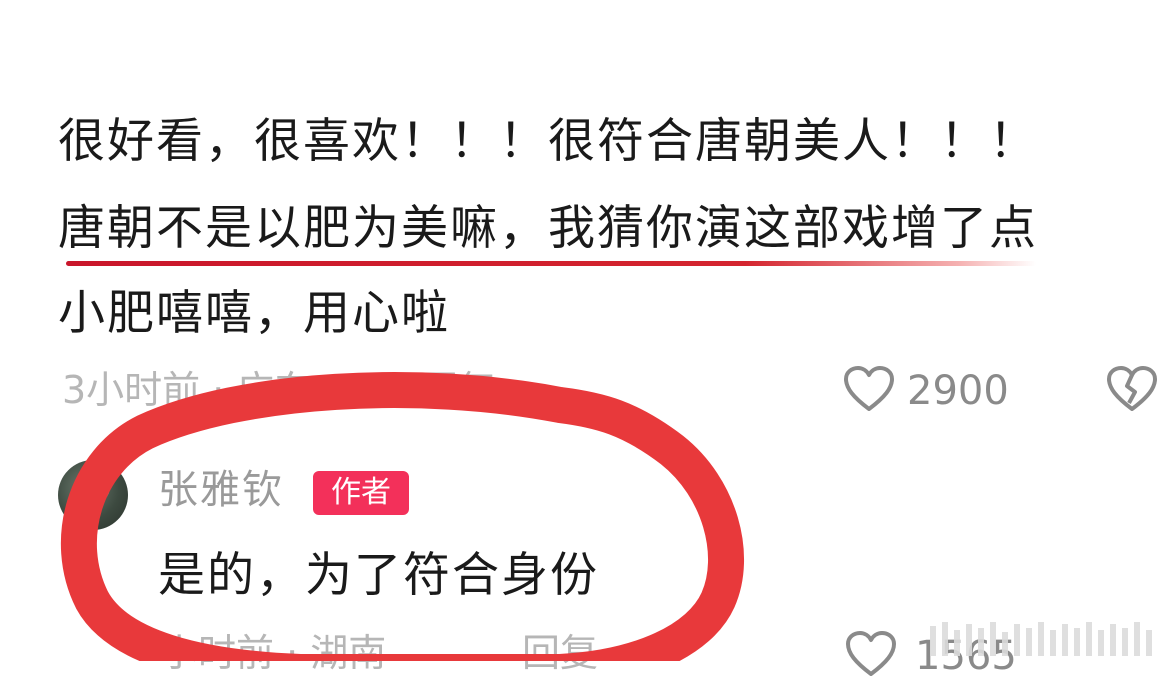  I want to click on reply-author-name: 张雅钦, so click(221, 490).